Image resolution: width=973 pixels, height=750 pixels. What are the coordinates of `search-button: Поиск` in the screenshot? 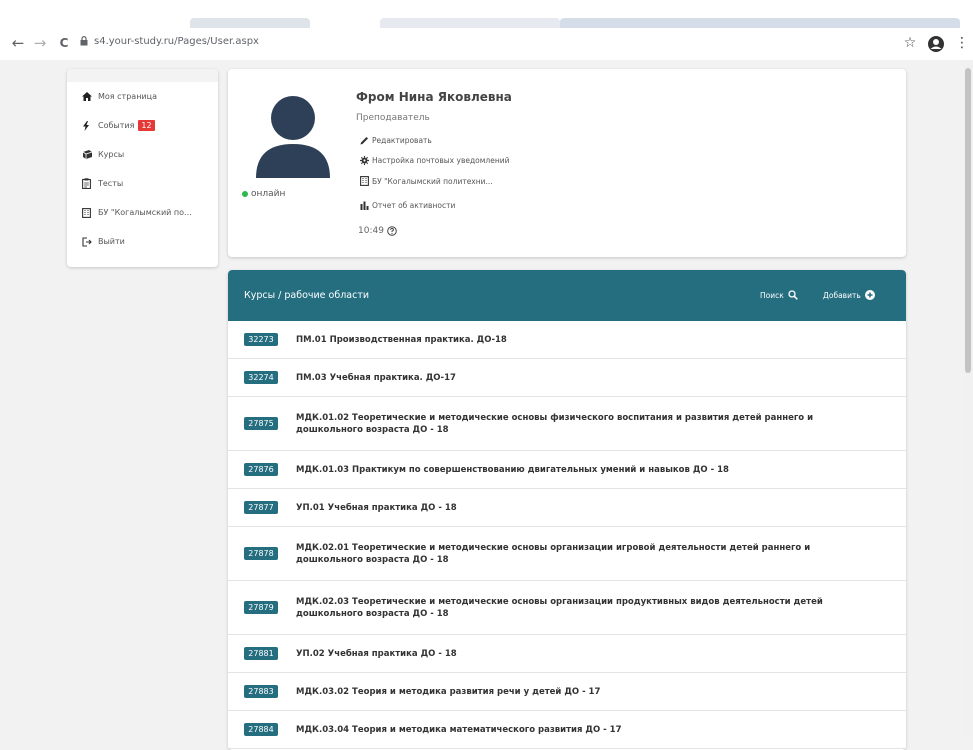 It's located at (779, 295).